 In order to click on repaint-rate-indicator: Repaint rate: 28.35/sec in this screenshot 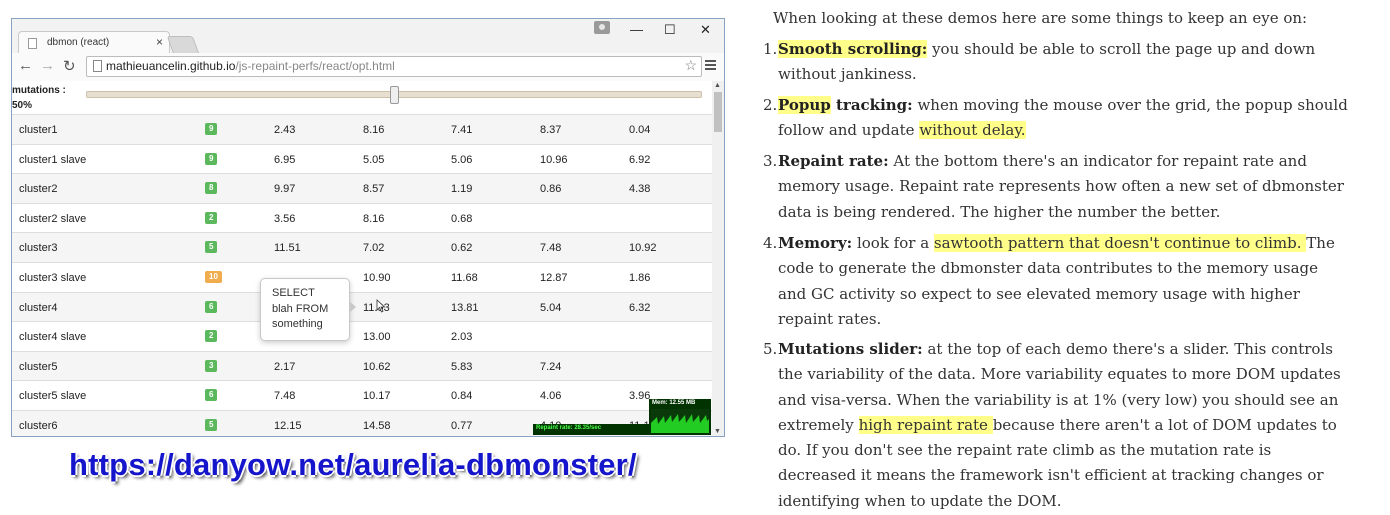, I will do `click(591, 429)`.